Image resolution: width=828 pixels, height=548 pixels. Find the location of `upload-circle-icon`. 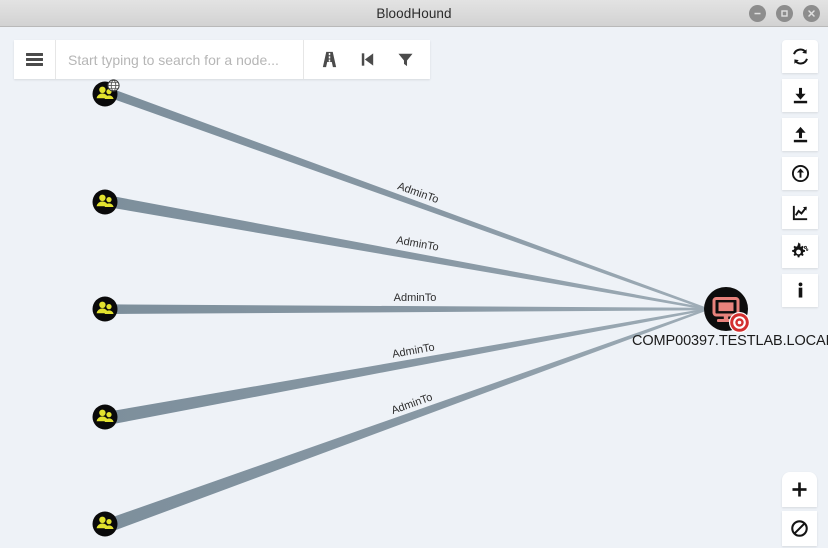

upload-circle-icon is located at coordinates (800, 173).